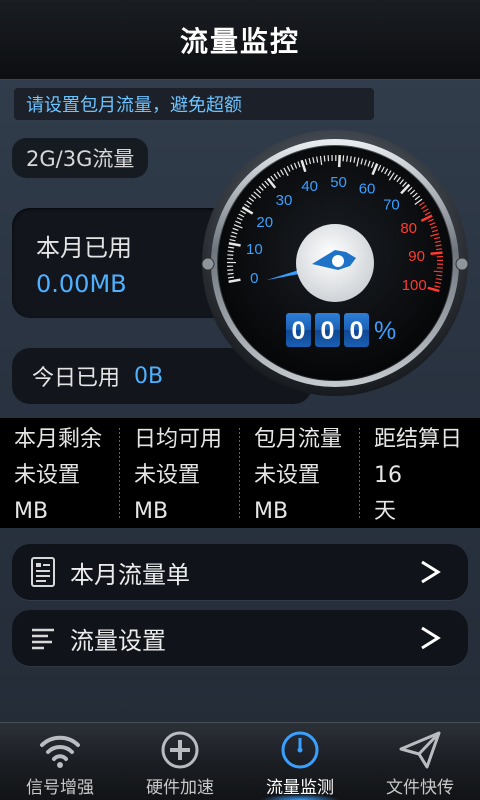 This screenshot has height=800, width=480. What do you see at coordinates (194, 104) in the screenshot?
I see `monthly-quota-notice: 请设置包月流量，避免超额` at bounding box center [194, 104].